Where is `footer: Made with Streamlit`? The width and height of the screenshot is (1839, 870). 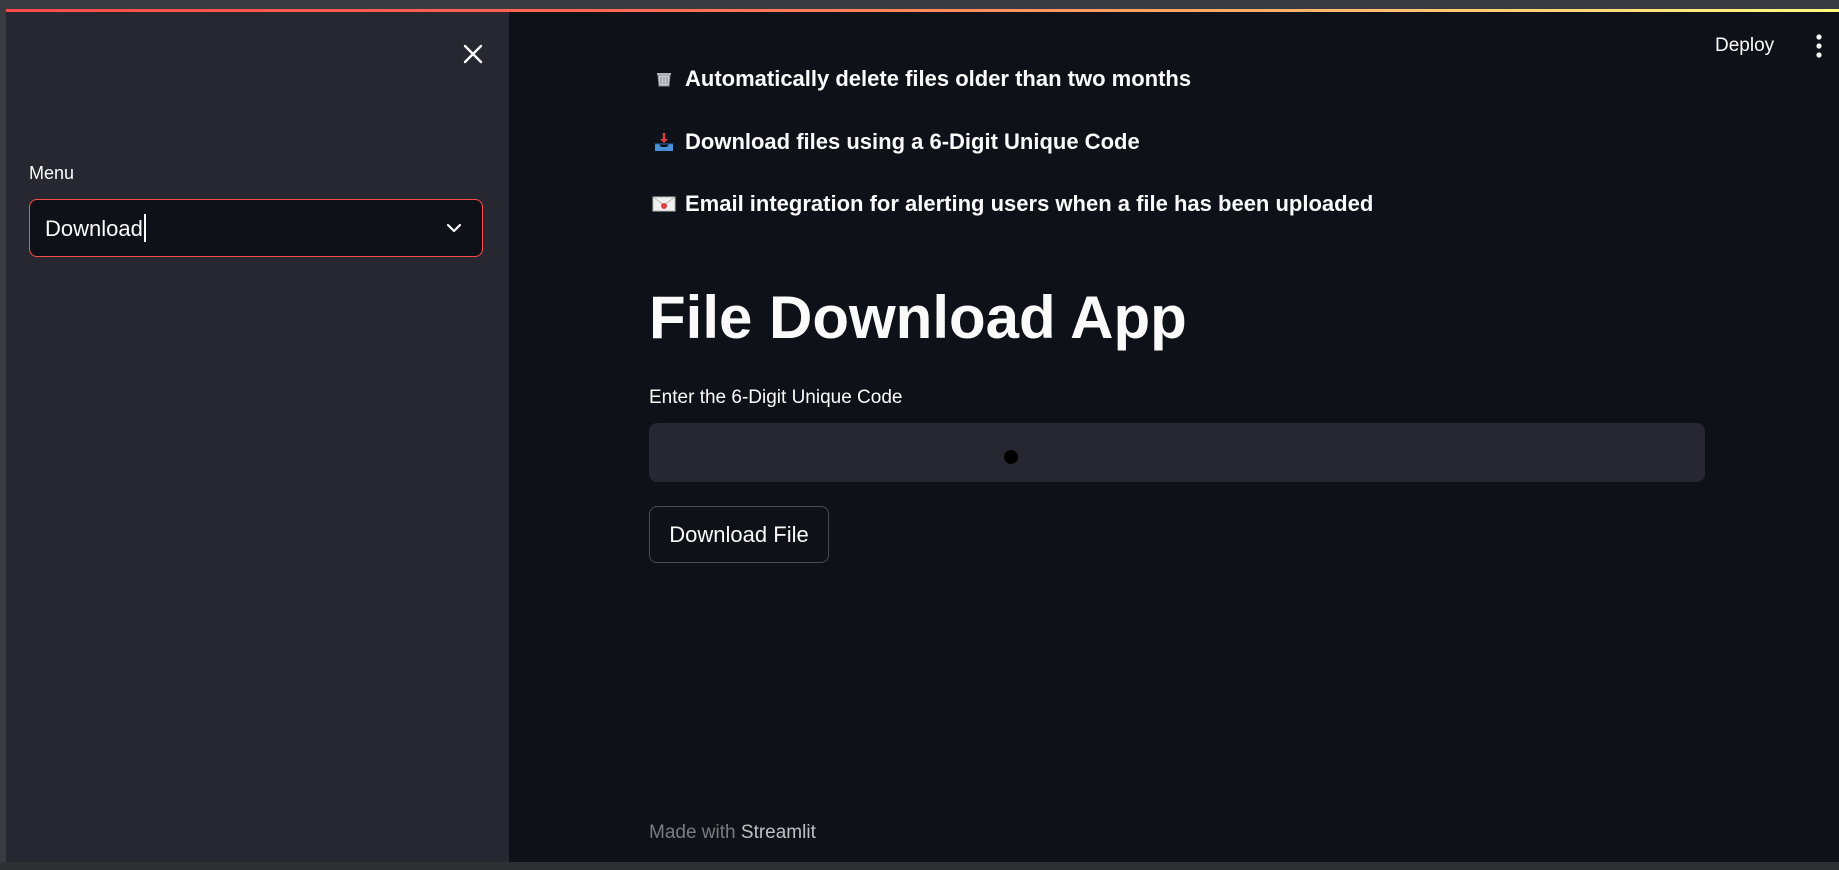 footer: Made with Streamlit is located at coordinates (732, 833).